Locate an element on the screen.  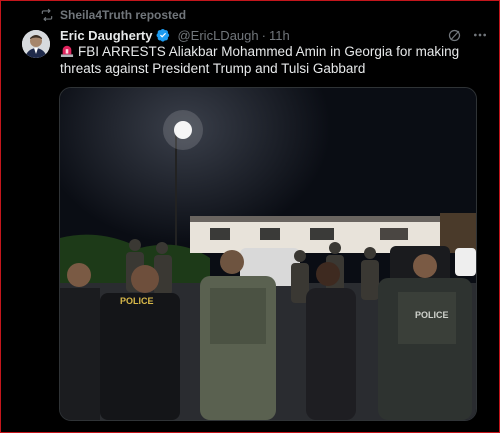
author-name: Eric Daugherty is located at coordinates (106, 35).